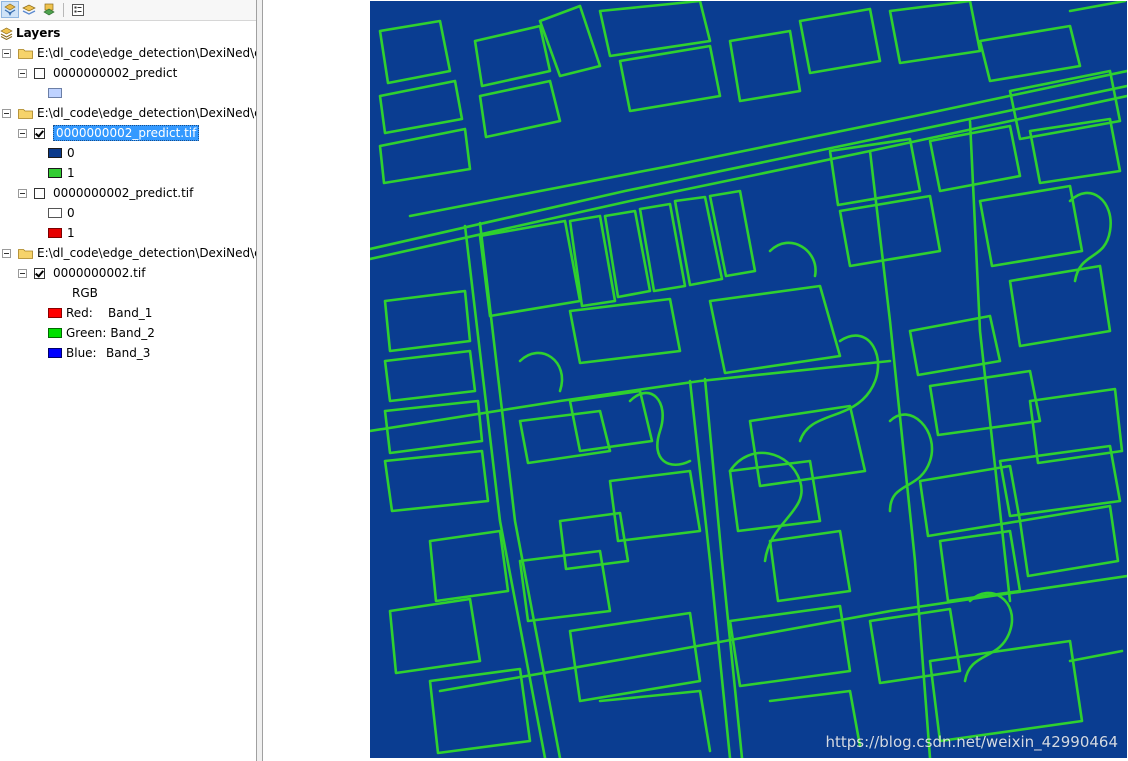  What do you see at coordinates (78, 9) in the screenshot?
I see `options-icon` at bounding box center [78, 9].